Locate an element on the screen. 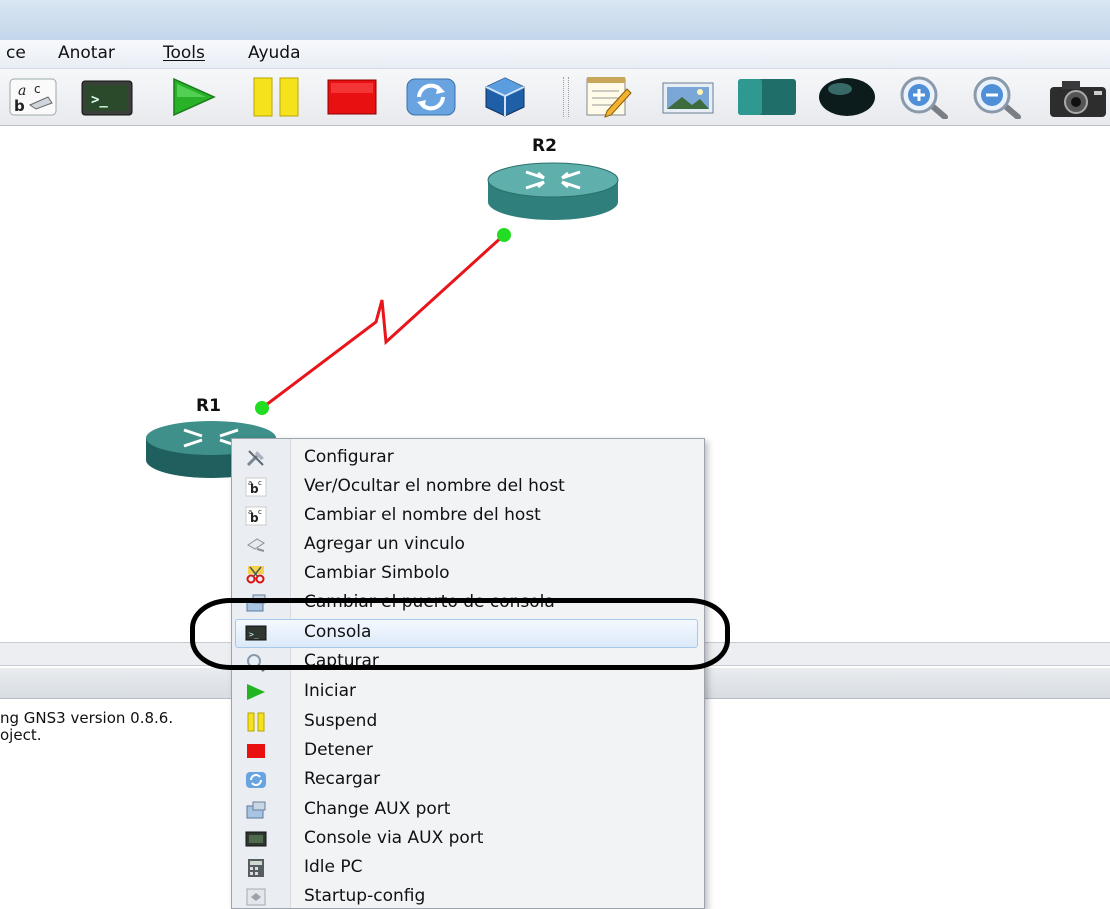 The height and width of the screenshot is (909, 1110). menu-item-recargar: Recargar is located at coordinates (467, 779).